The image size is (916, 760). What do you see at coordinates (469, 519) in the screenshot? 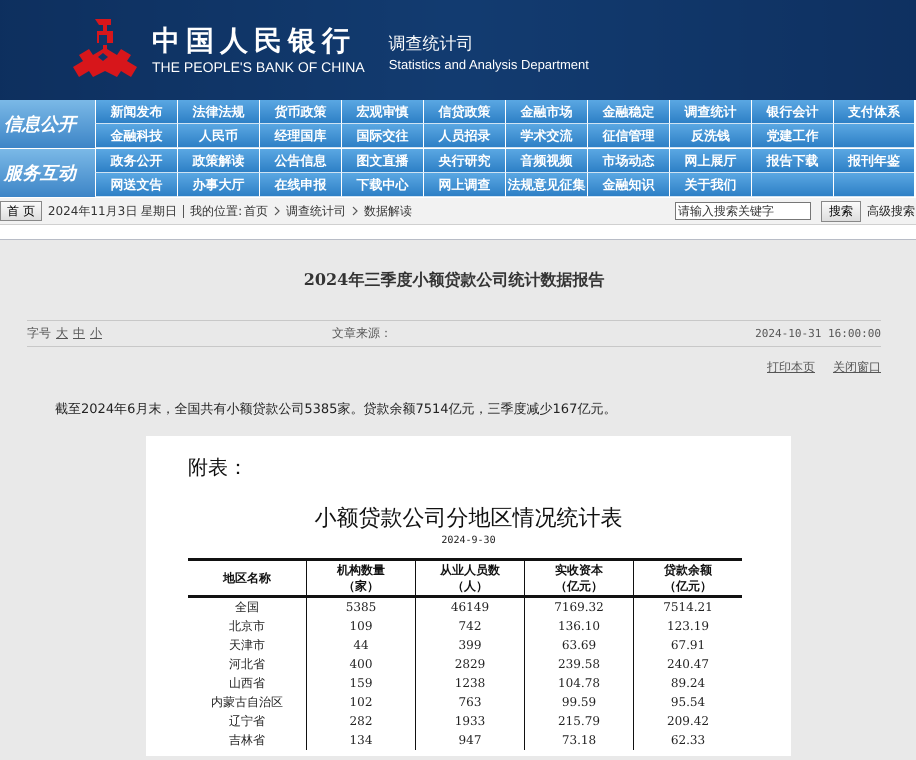
I see `table-title: 小额贷款公司分地区情况统计表` at bounding box center [469, 519].